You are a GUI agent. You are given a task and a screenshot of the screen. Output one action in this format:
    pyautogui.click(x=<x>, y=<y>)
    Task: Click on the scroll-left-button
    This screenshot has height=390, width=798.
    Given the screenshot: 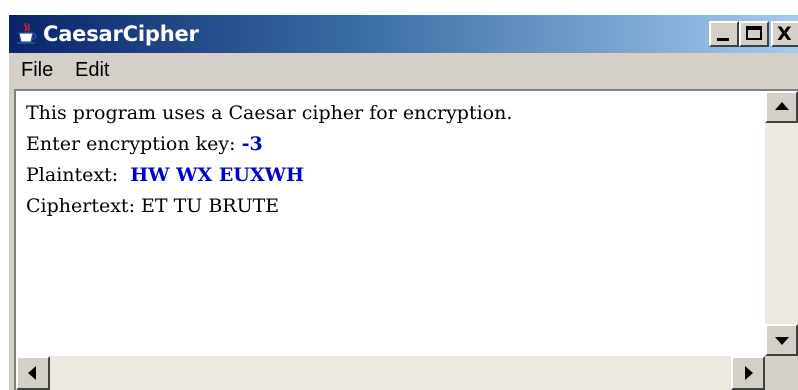 What is the action you would take?
    pyautogui.click(x=33, y=373)
    